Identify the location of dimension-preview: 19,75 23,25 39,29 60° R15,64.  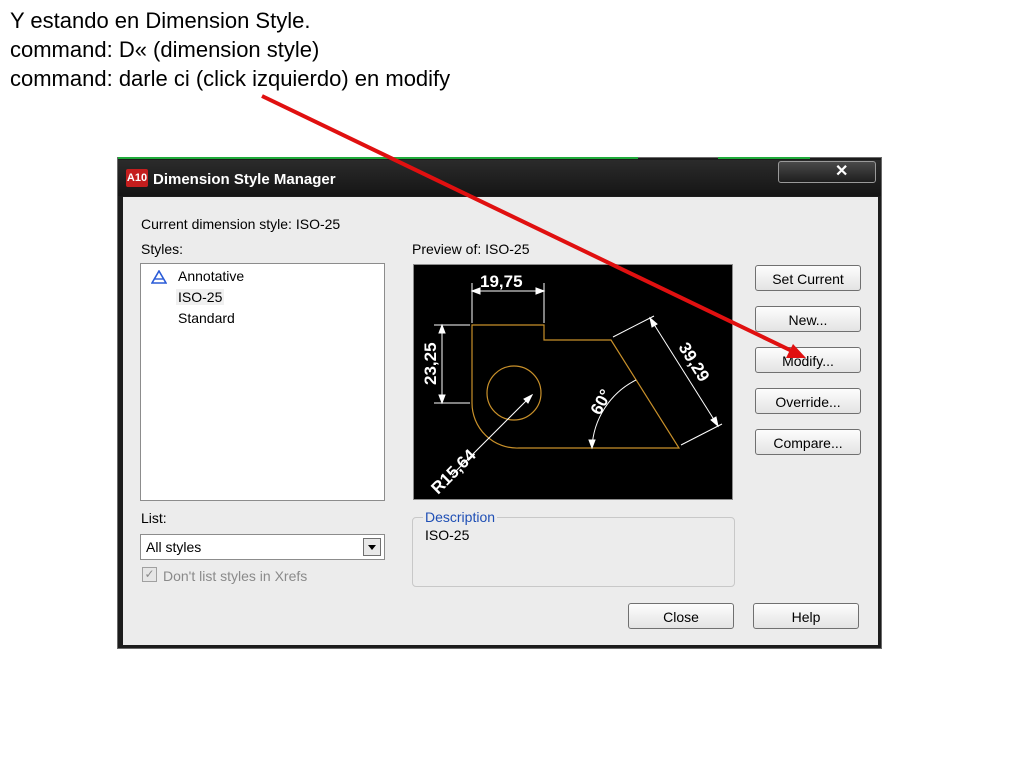
(573, 382).